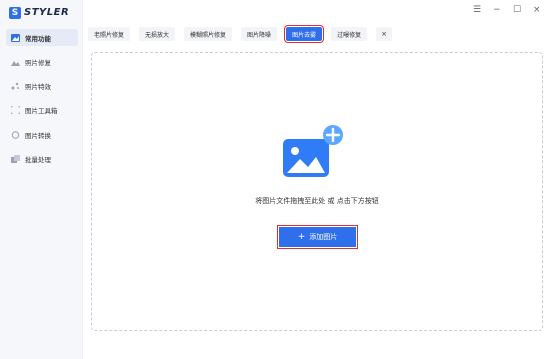  I want to click on sidebar-item-toolbox: 图片工具箱, so click(42, 109).